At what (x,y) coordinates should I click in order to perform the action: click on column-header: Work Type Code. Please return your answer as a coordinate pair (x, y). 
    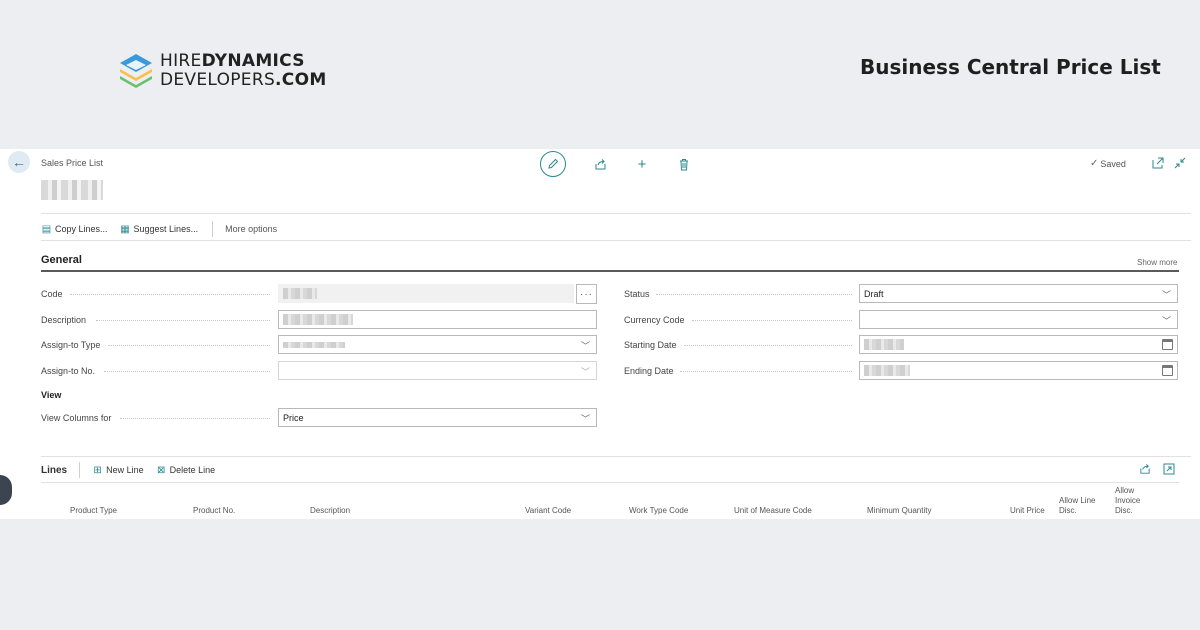
    Looking at the image, I should click on (658, 511).